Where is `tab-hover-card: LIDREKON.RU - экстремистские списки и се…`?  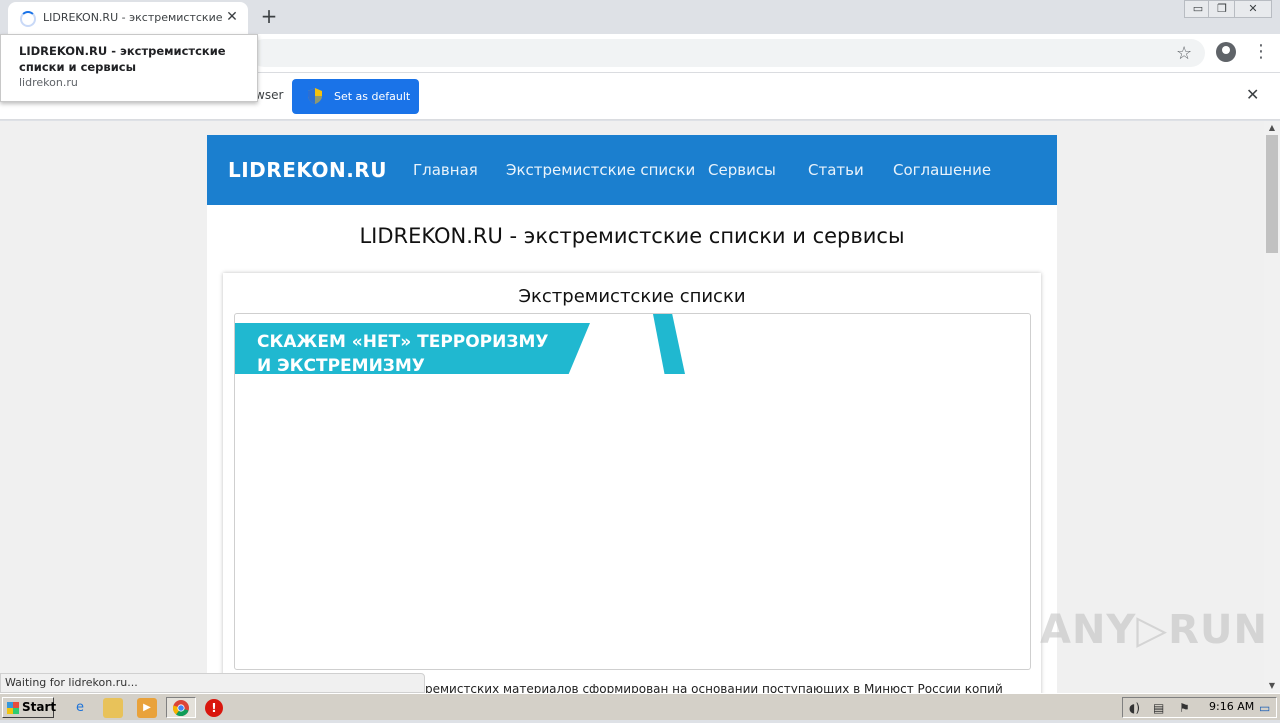 tab-hover-card: LIDREKON.RU - экстремистские списки и се… is located at coordinates (129, 68).